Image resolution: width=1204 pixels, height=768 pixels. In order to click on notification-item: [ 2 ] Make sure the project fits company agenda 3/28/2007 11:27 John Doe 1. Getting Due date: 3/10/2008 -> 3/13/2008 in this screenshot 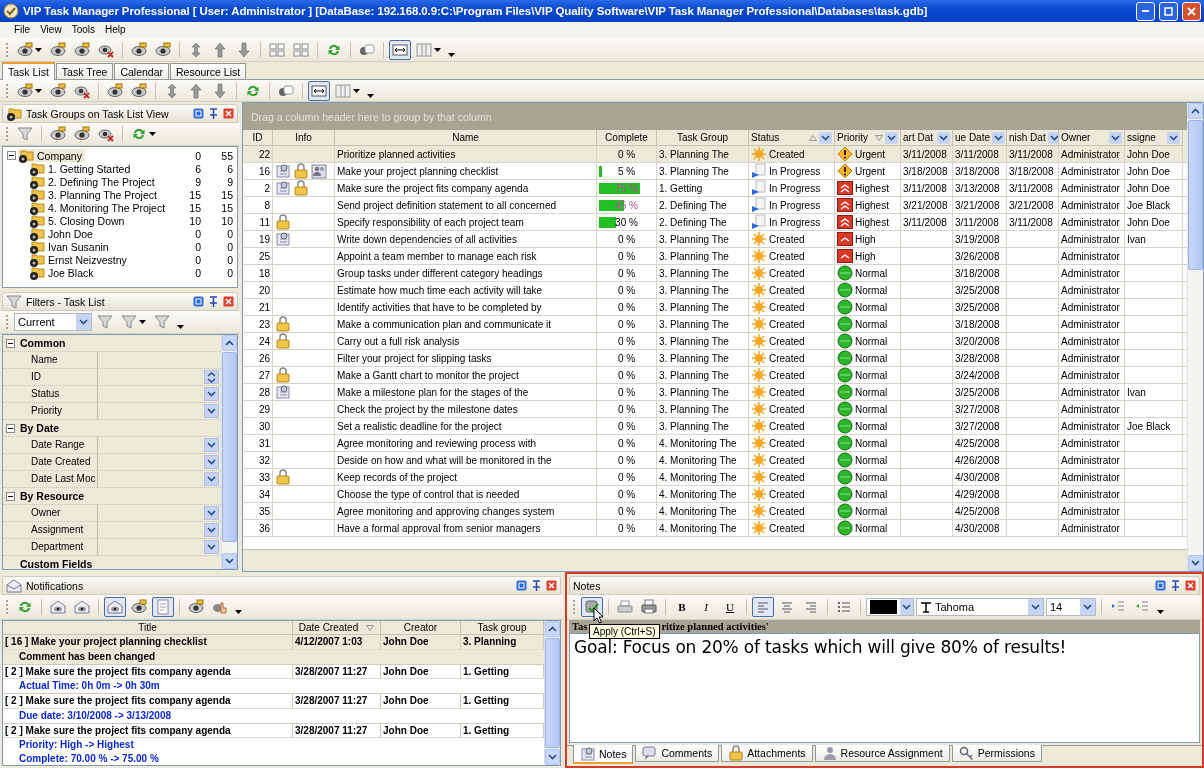, I will do `click(273, 709)`.